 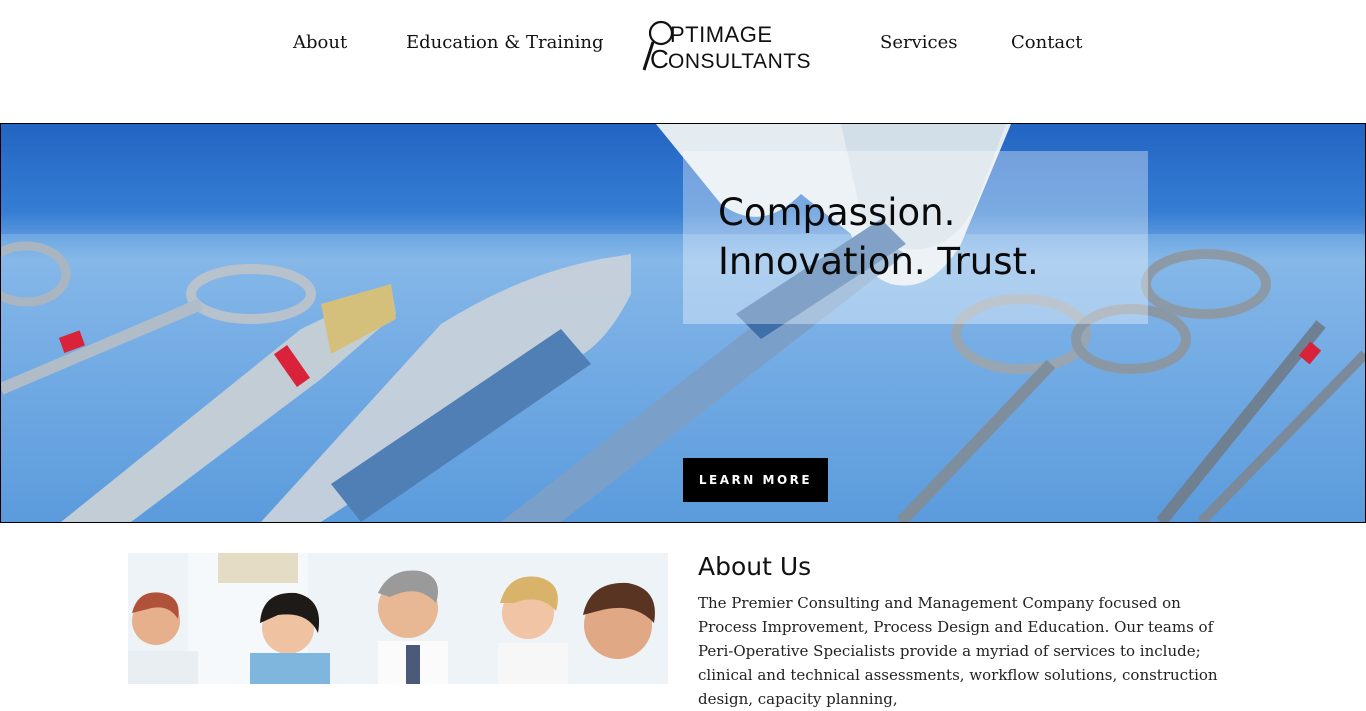 I want to click on logo-text-line1: PTIMAGE, so click(x=721, y=34).